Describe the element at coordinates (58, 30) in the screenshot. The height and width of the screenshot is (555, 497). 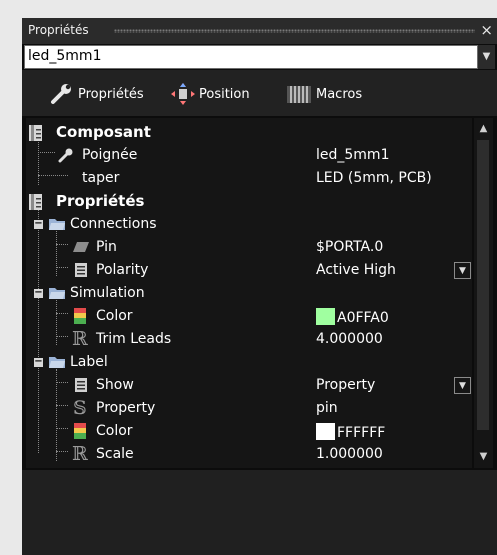
I see `panel-title: Propriétés` at that location.